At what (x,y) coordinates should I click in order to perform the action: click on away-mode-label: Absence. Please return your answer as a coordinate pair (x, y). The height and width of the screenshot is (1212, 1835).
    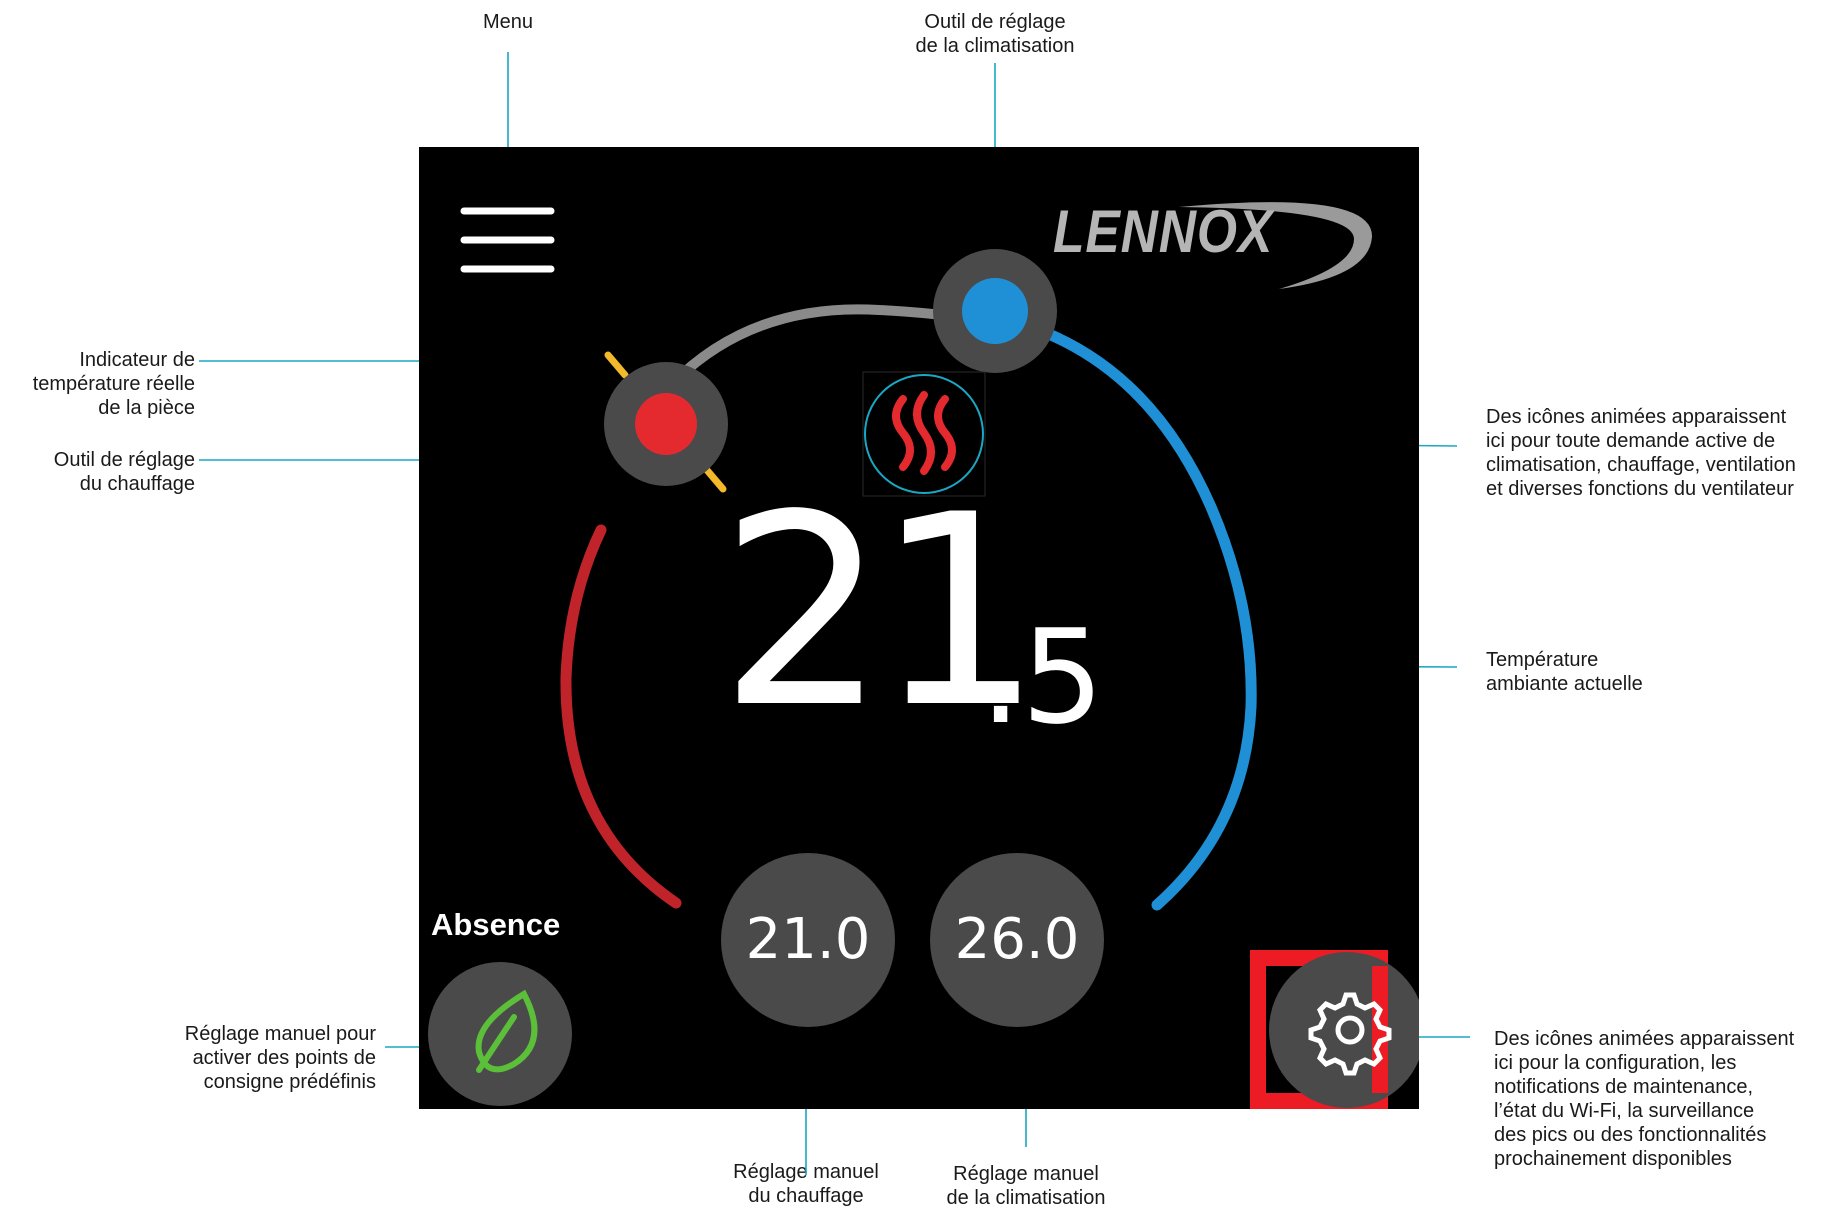
    Looking at the image, I should click on (496, 924).